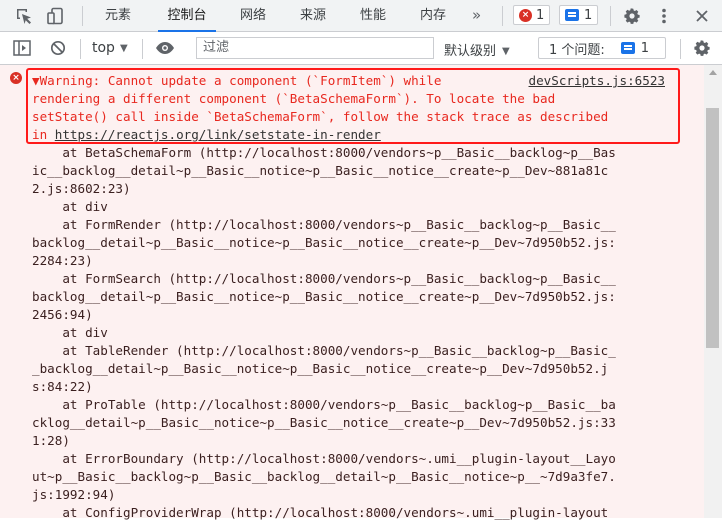  Describe the element at coordinates (24, 16) in the screenshot. I see `inspect-element-icon` at that location.